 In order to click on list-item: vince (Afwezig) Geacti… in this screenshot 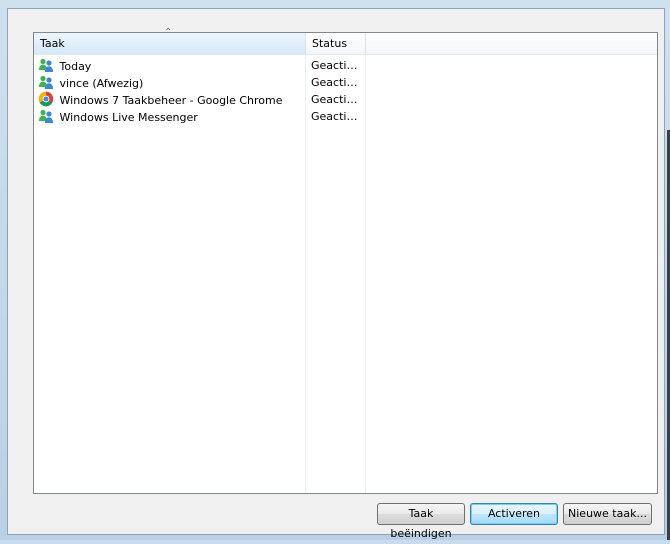, I will do `click(345, 82)`.